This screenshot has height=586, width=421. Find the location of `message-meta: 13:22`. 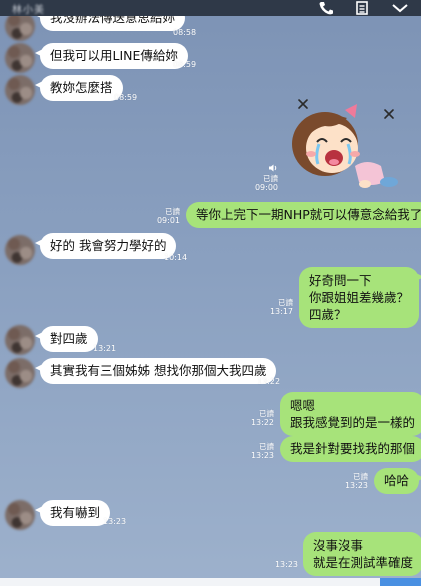

message-meta: 13:22 is located at coordinates (269, 381).